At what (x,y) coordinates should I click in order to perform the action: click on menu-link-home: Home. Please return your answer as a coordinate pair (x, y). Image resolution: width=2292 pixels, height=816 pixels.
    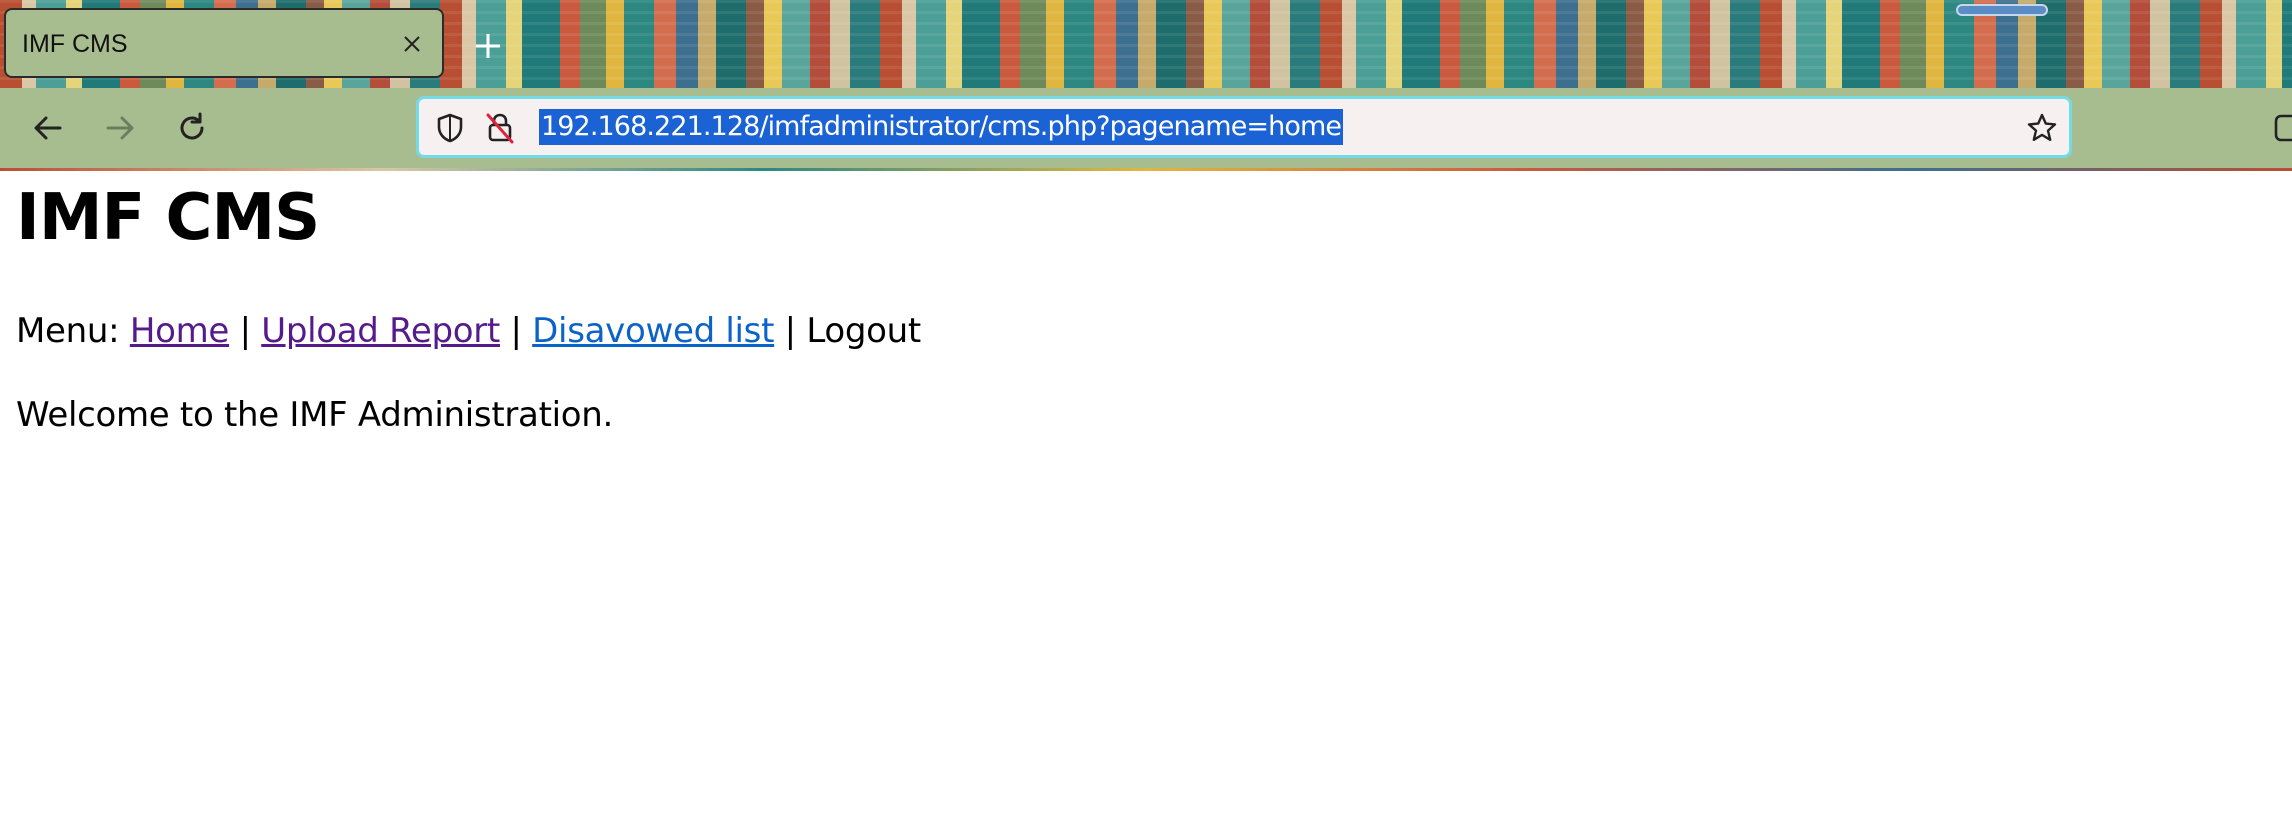
    Looking at the image, I should click on (180, 331).